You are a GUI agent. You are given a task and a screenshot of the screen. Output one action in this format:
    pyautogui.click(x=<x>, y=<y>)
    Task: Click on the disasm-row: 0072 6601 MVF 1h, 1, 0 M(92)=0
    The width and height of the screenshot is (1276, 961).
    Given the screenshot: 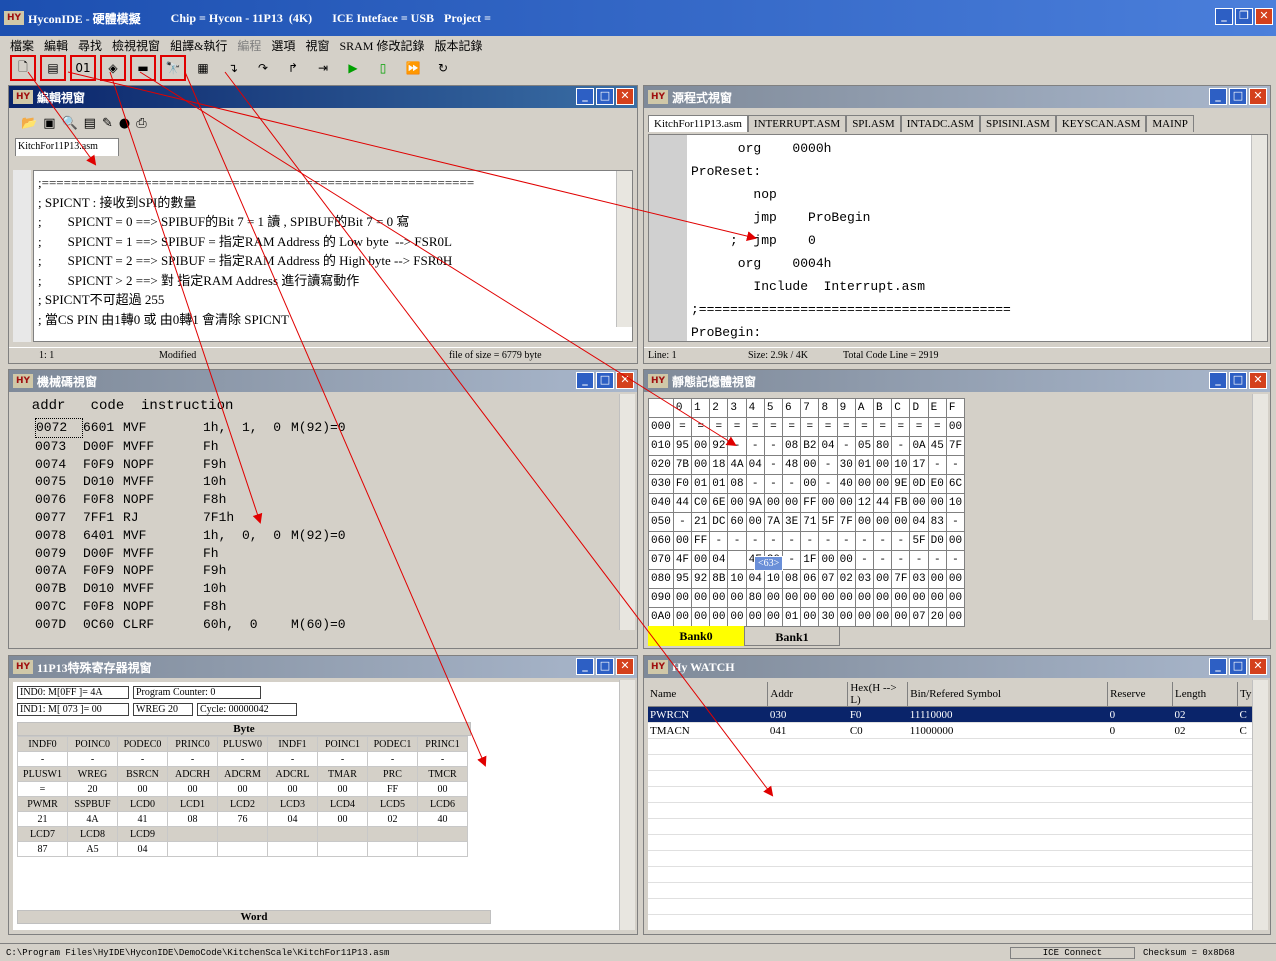 What is the action you would take?
    pyautogui.click(x=336, y=428)
    